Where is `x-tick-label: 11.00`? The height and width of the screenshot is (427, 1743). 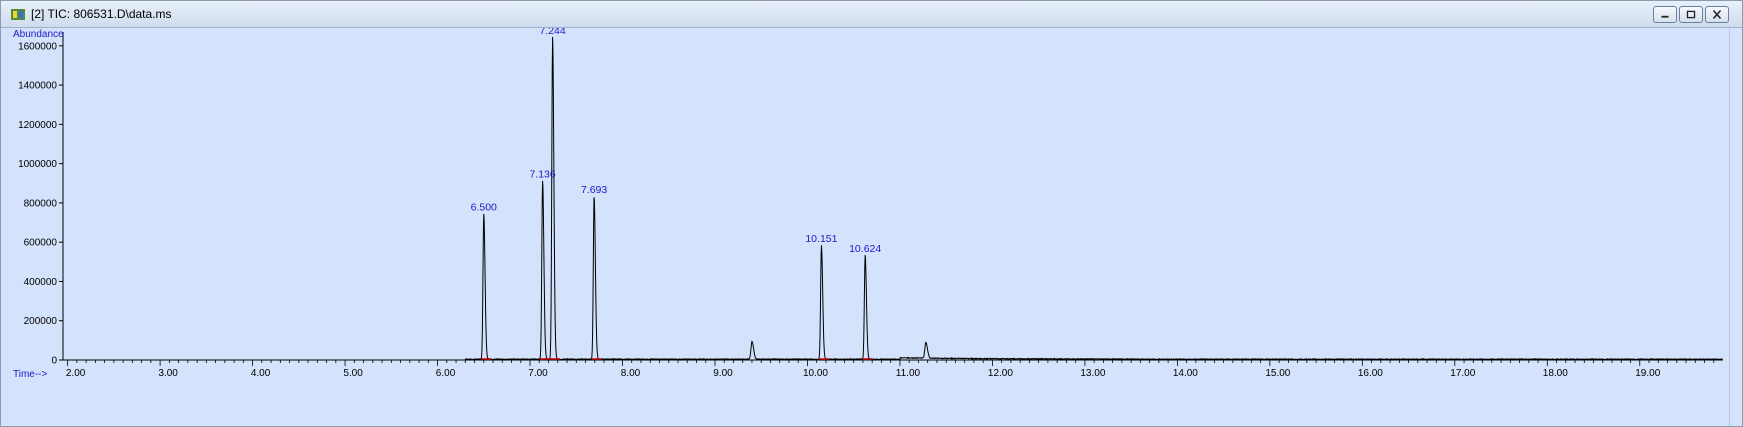
x-tick-label: 11.00 is located at coordinates (908, 373).